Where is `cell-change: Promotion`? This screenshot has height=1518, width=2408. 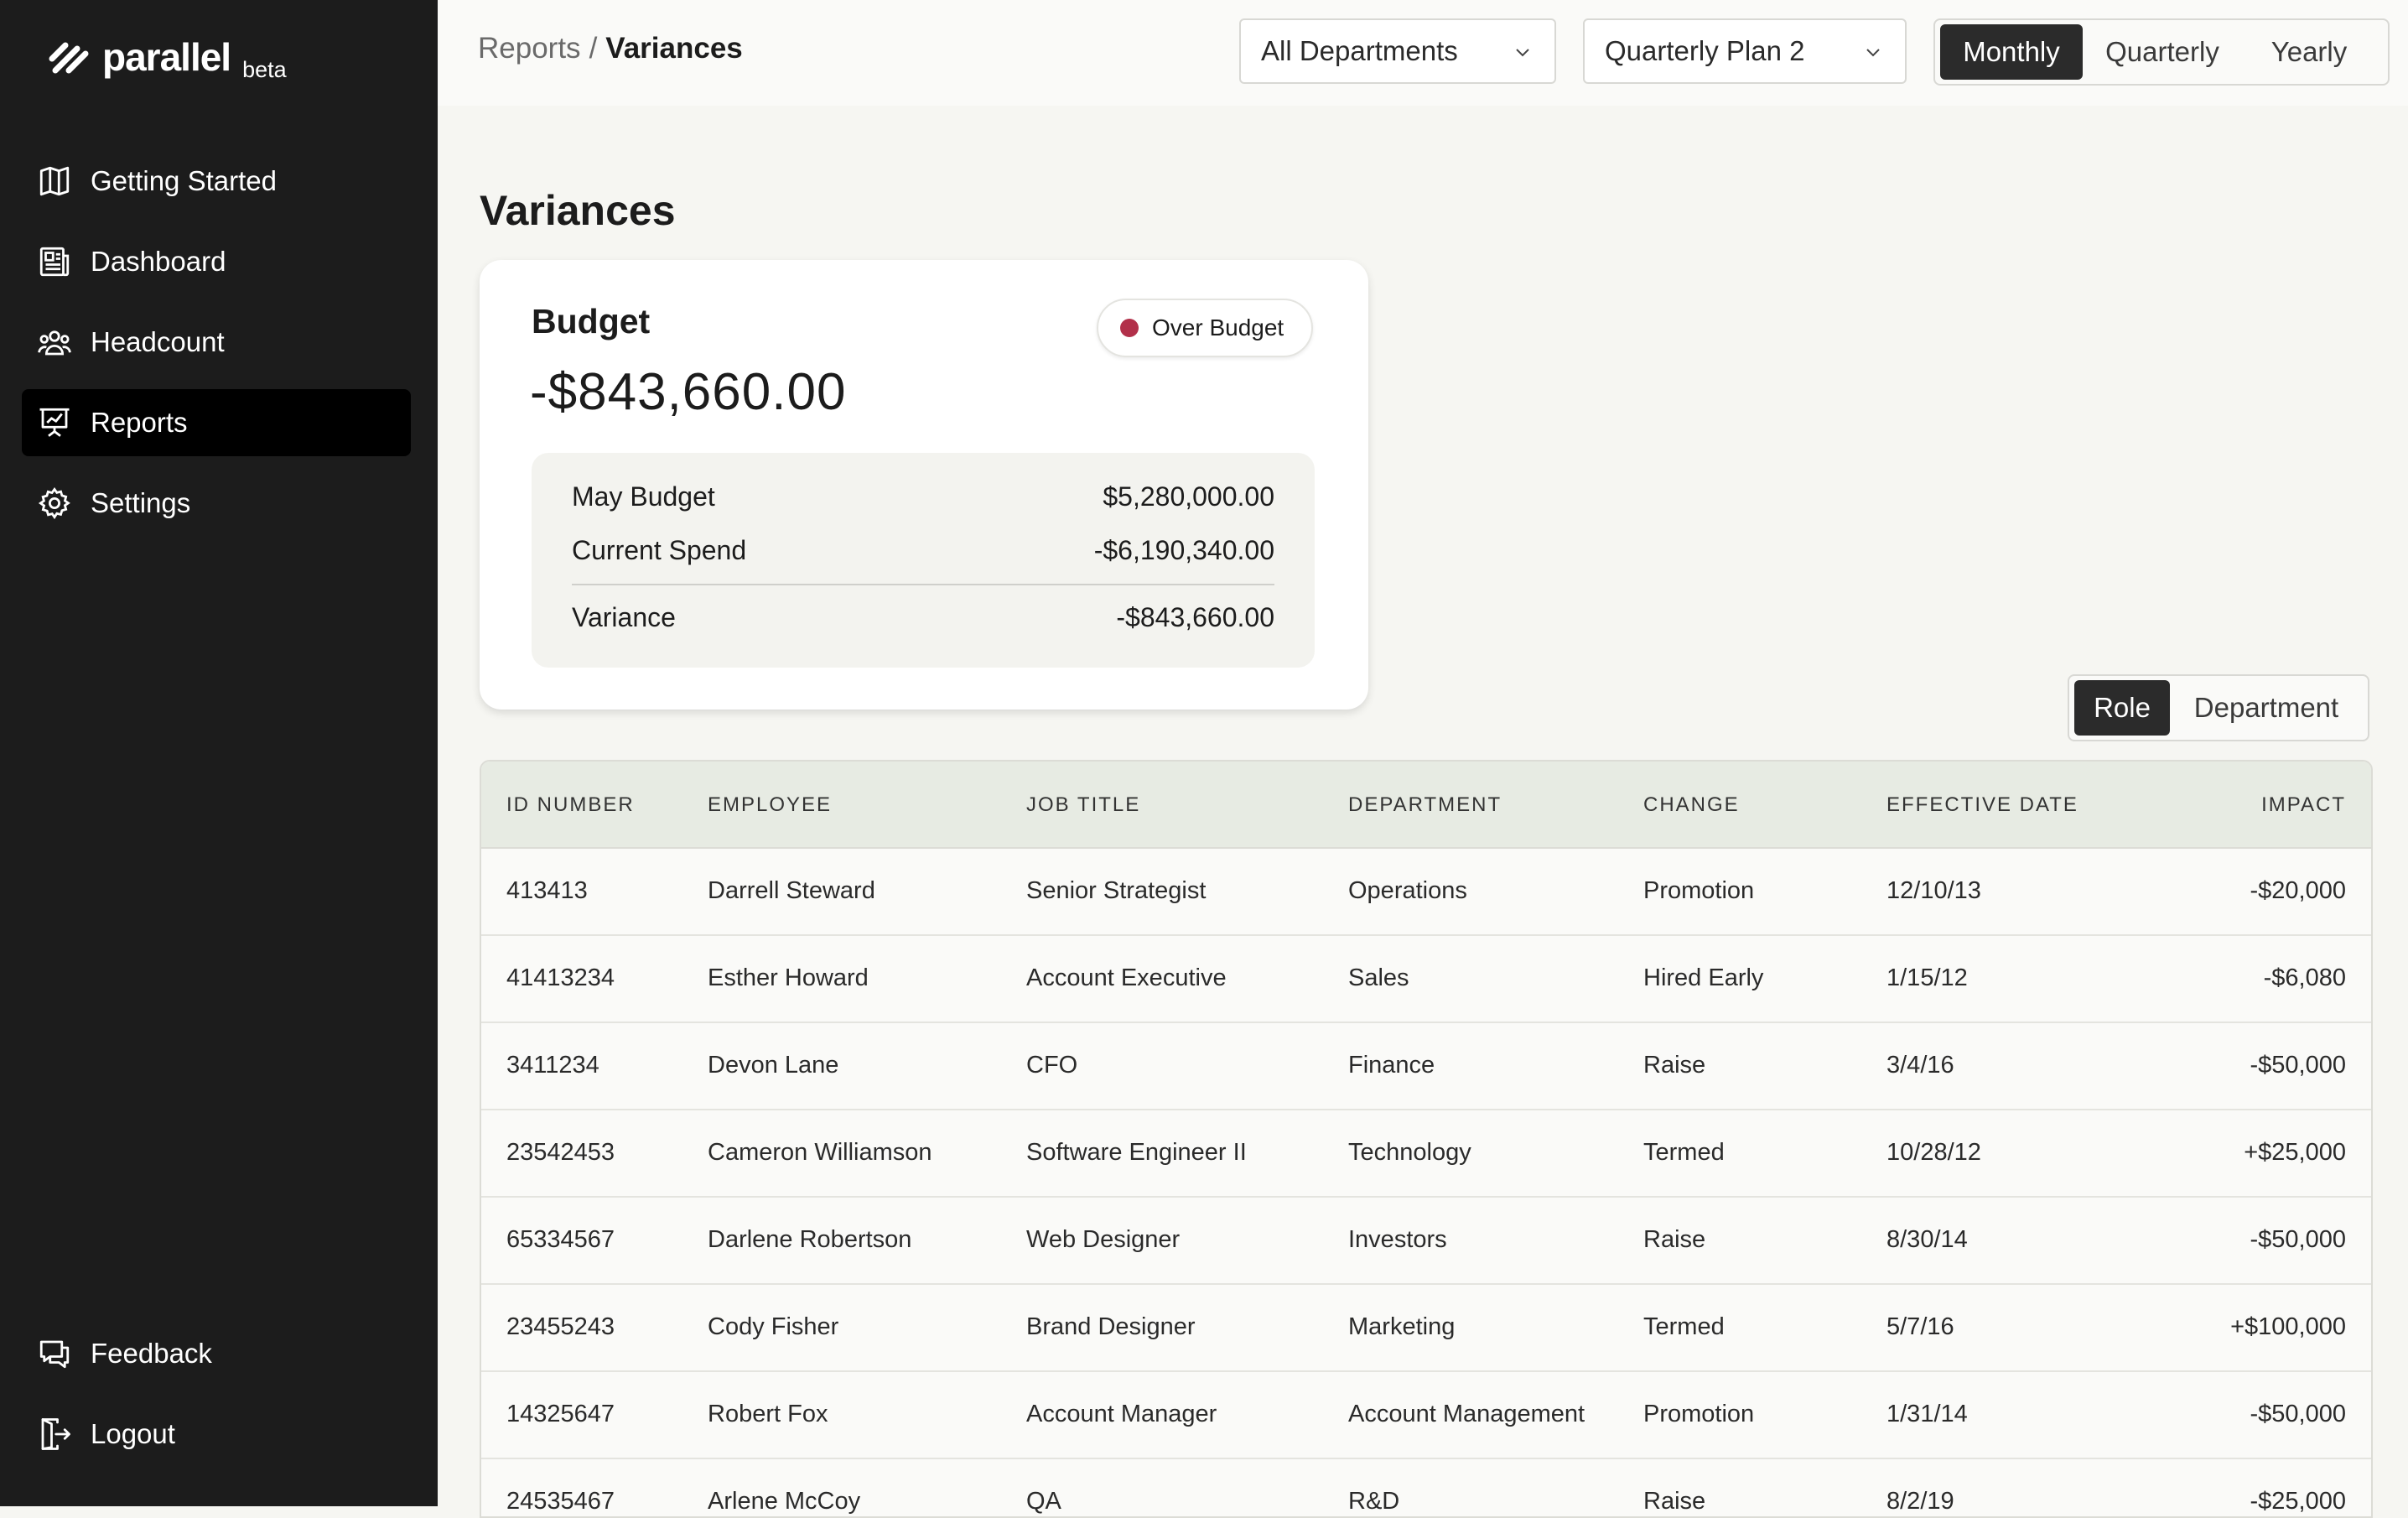
cell-change: Promotion is located at coordinates (1699, 890).